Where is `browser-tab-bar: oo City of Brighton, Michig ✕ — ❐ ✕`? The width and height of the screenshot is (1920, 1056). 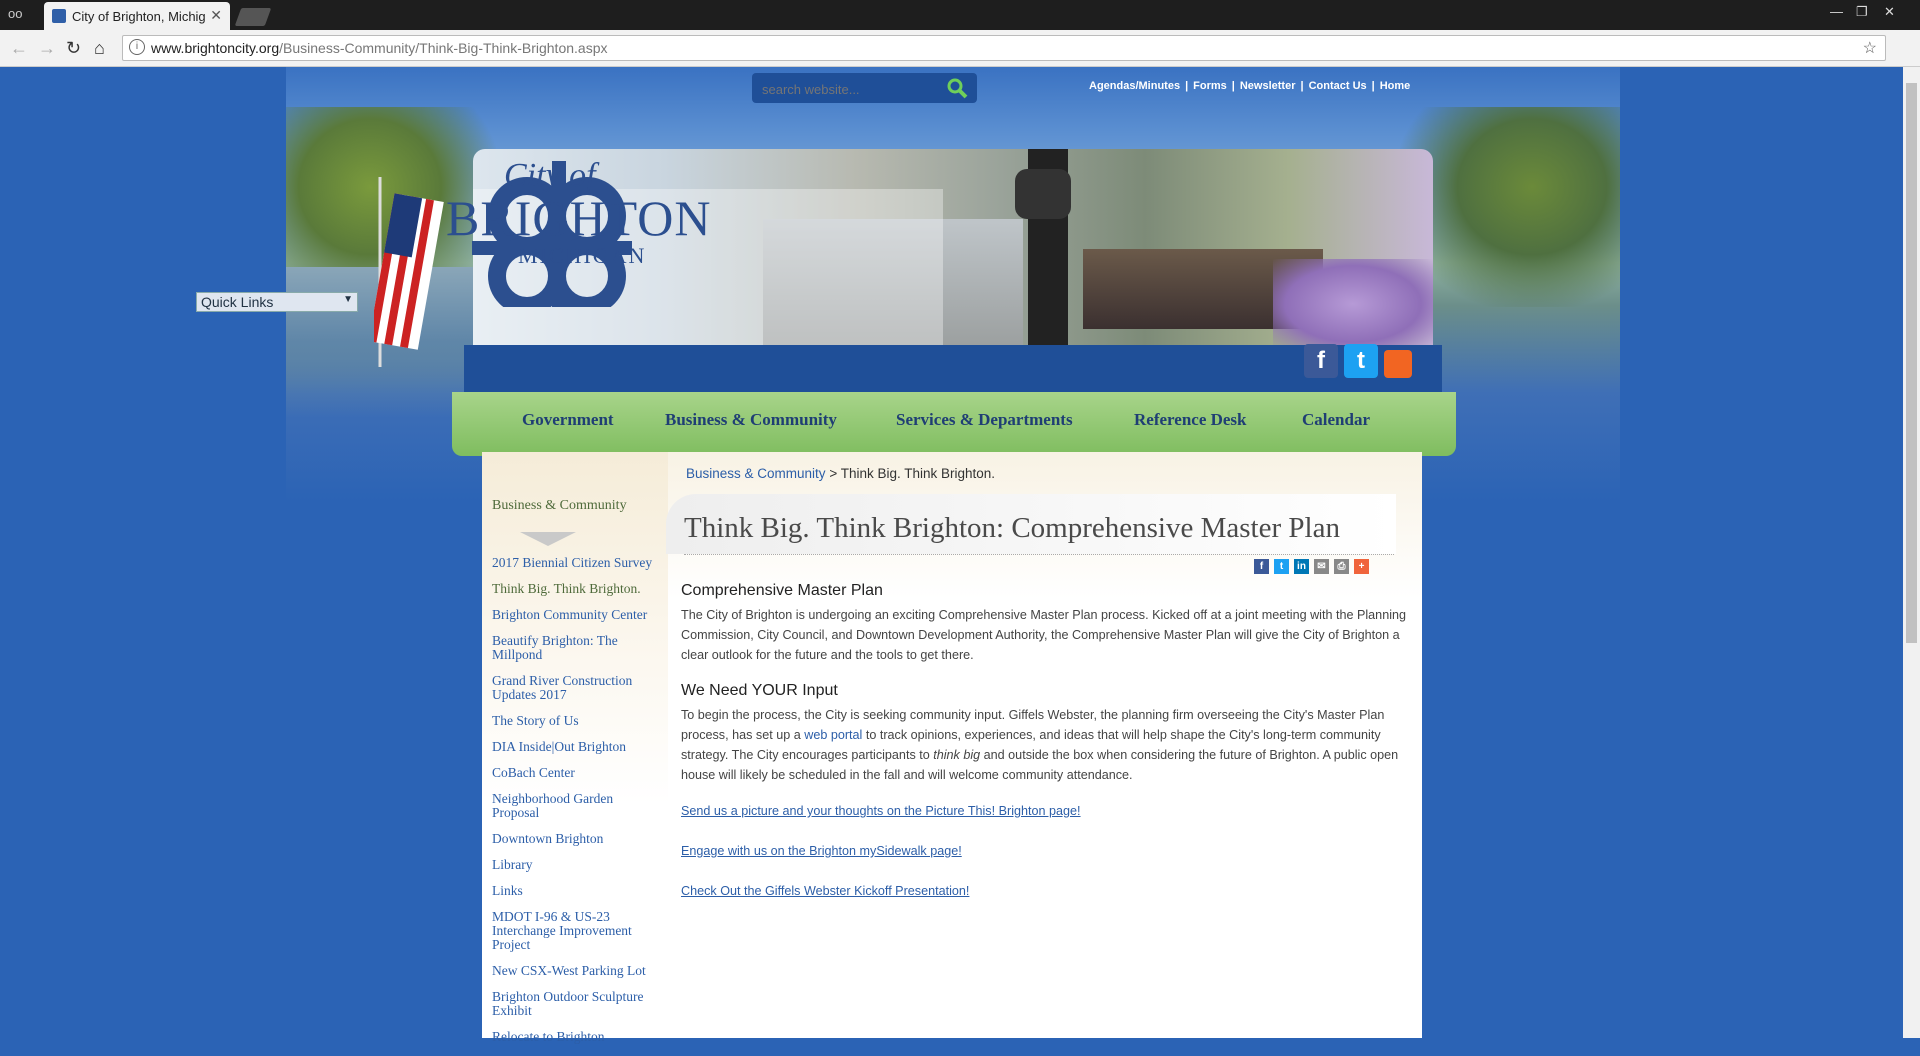 browser-tab-bar: oo City of Brighton, Michig ✕ — ❐ ✕ is located at coordinates (960, 15).